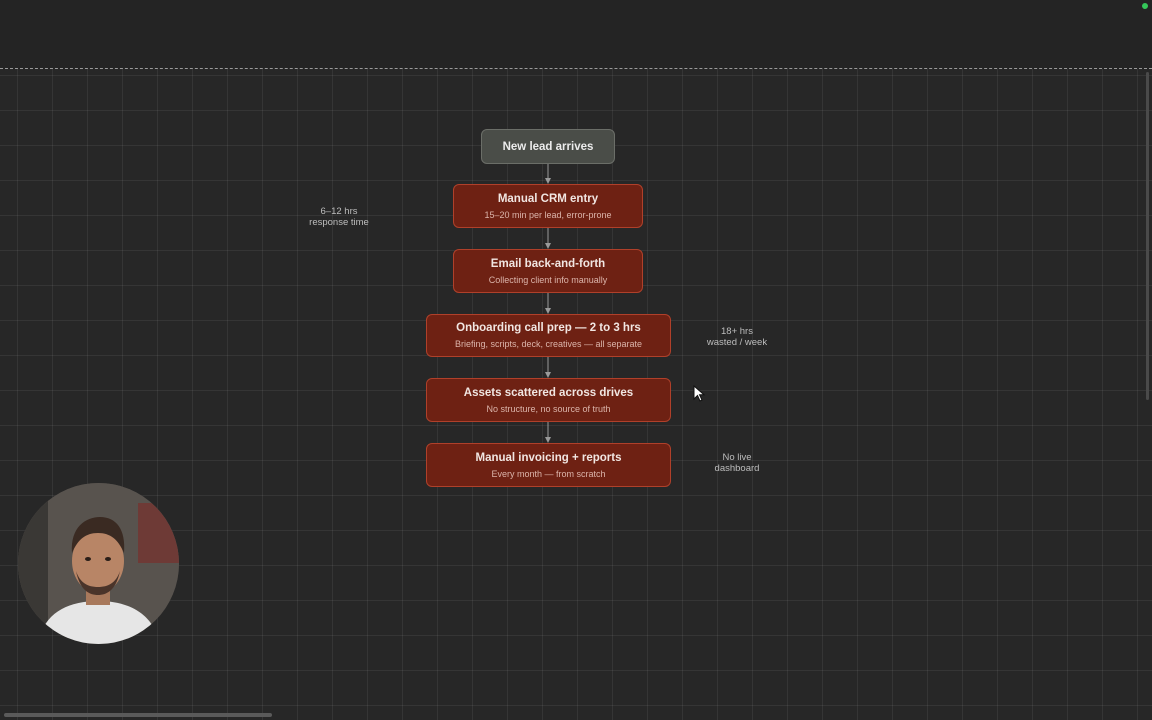  I want to click on node-title: Assets scattered across drives, so click(548, 392).